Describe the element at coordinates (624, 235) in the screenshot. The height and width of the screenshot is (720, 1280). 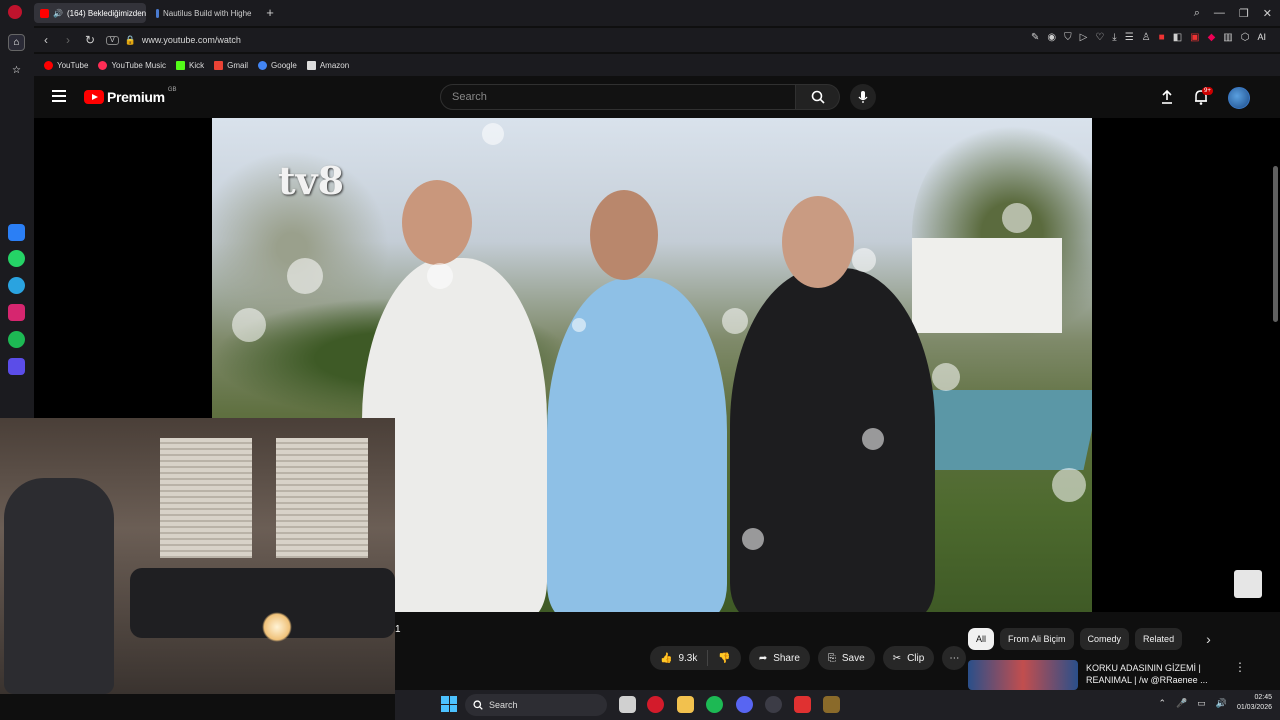
I see `person-middle-head` at that location.